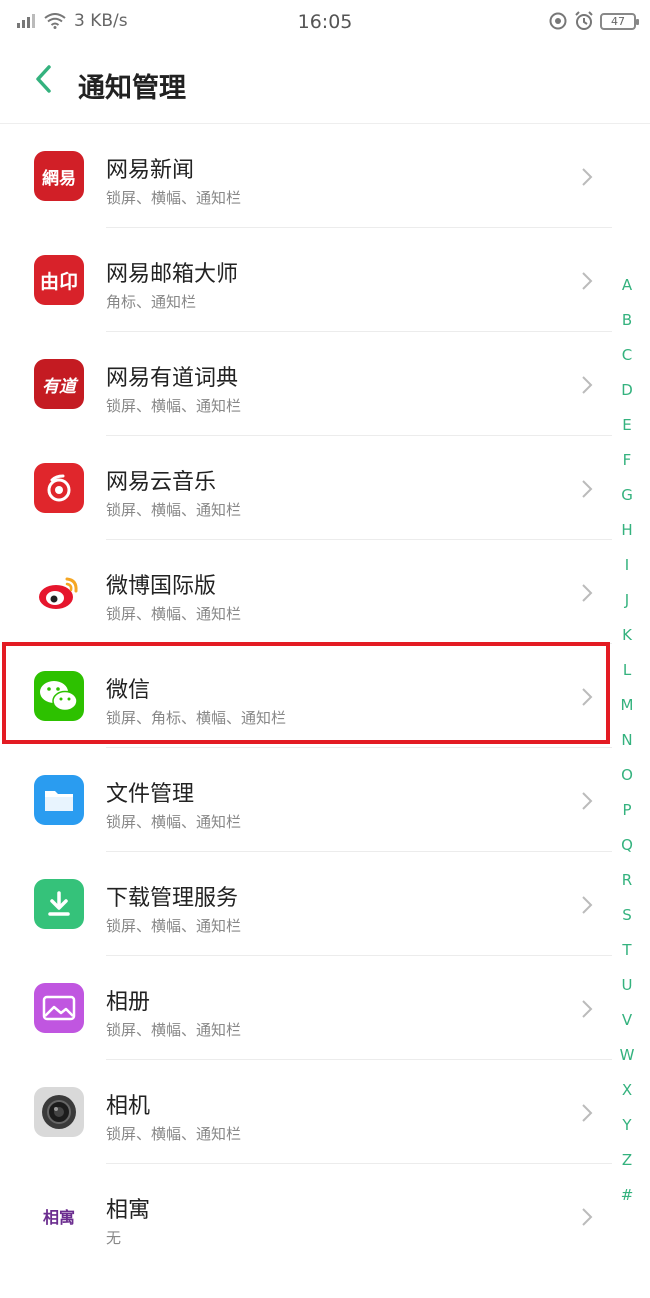 The width and height of the screenshot is (650, 1298). I want to click on app-row-xiangyu: 相寓 相寓 无, so click(325, 1216).